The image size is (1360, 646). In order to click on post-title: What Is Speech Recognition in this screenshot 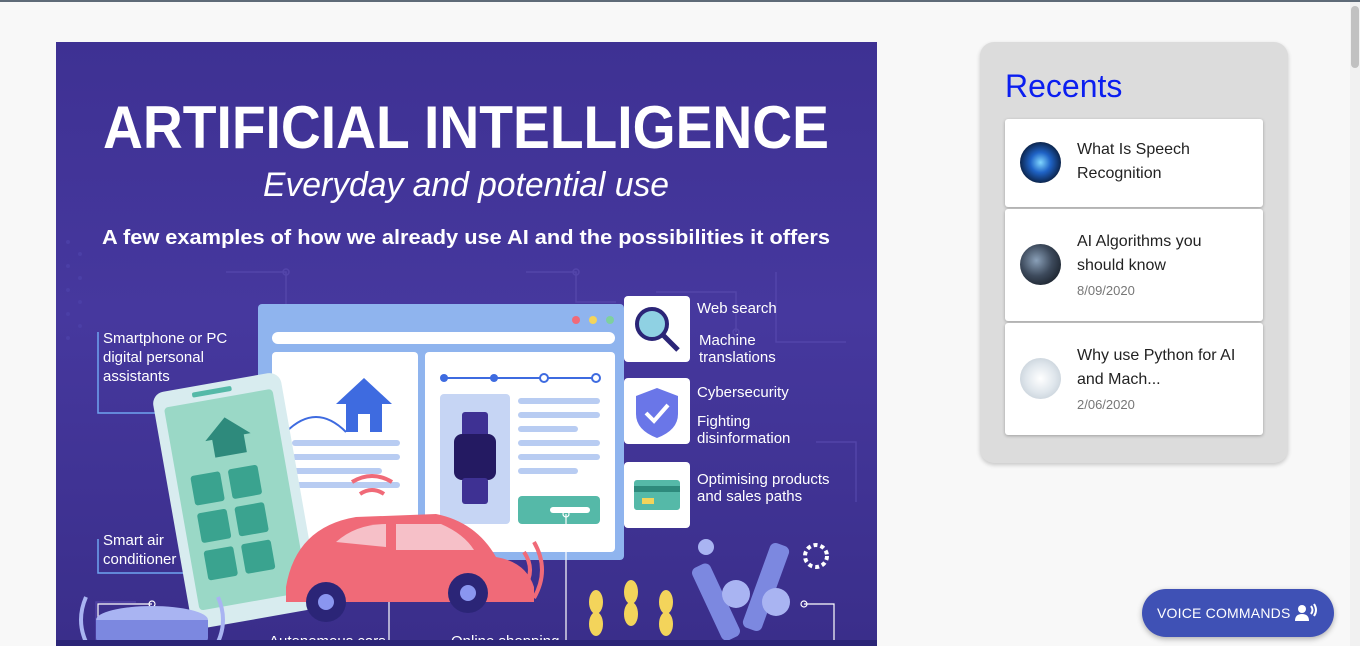, I will do `click(1165, 162)`.